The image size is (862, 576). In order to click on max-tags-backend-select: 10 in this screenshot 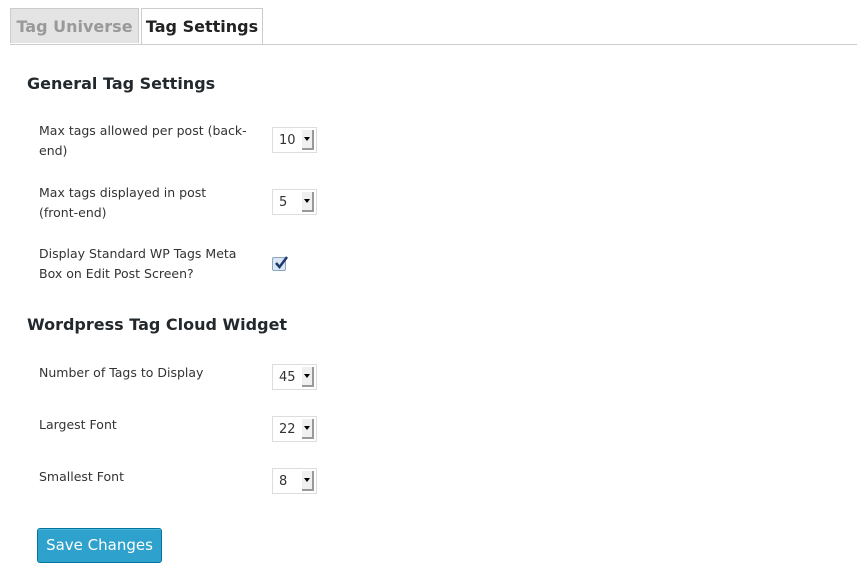, I will do `click(294, 140)`.